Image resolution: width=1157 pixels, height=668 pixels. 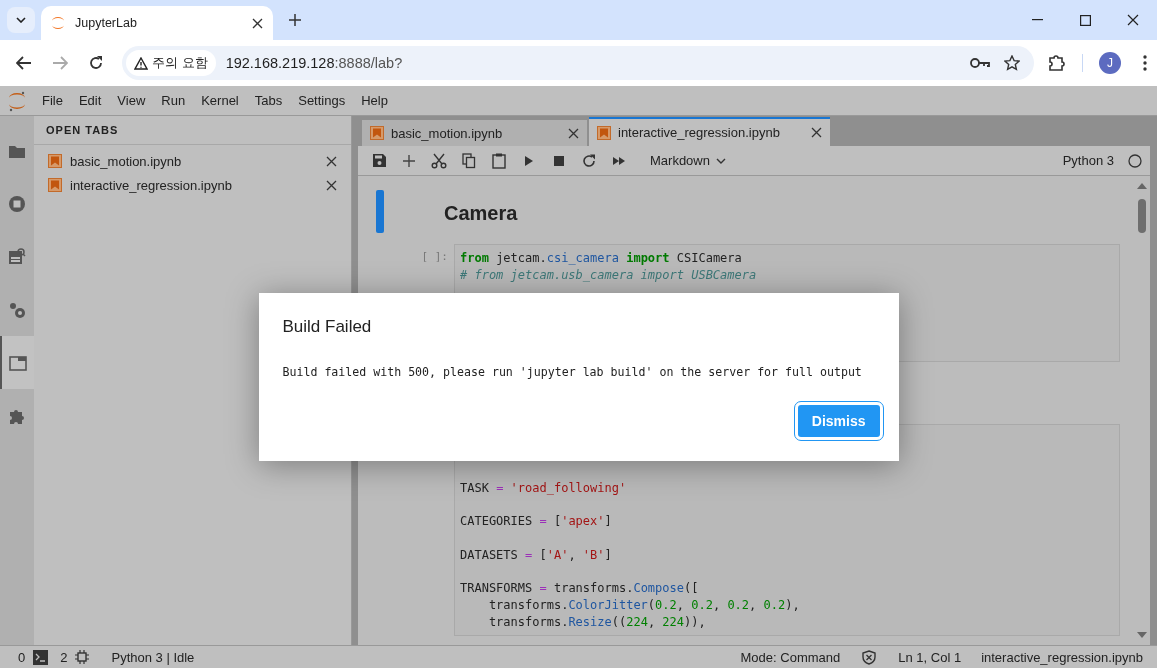 I want to click on terminal-icon, so click(x=41, y=657).